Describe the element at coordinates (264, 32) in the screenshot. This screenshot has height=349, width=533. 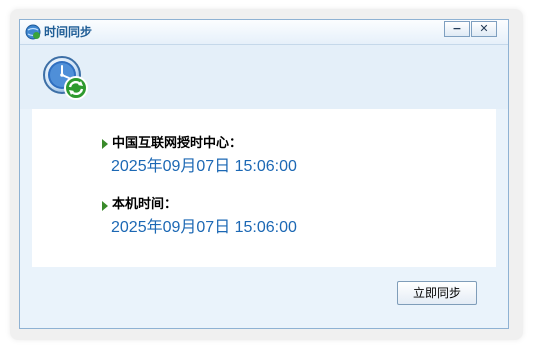
I see `title-bar: 时间同步 − ✕` at that location.